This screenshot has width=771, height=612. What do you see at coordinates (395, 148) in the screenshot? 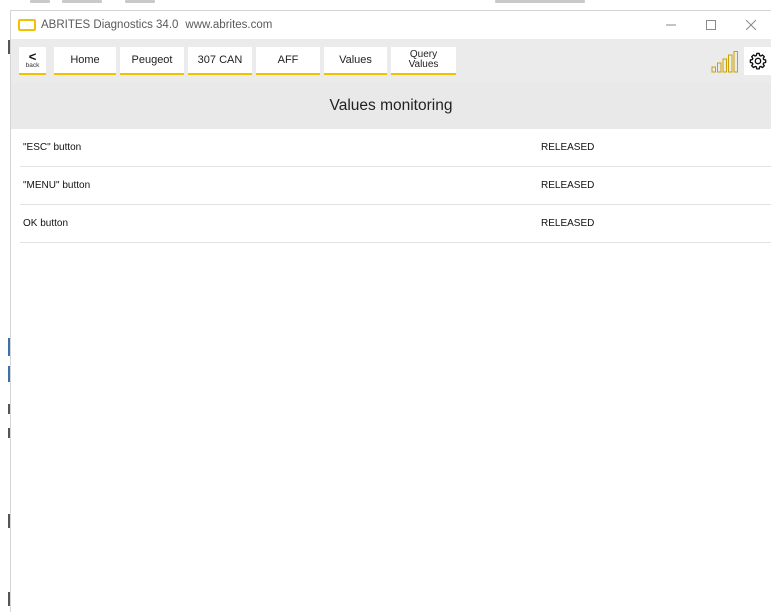
I see `value-row-esc: "ESC" button RELEASED` at bounding box center [395, 148].